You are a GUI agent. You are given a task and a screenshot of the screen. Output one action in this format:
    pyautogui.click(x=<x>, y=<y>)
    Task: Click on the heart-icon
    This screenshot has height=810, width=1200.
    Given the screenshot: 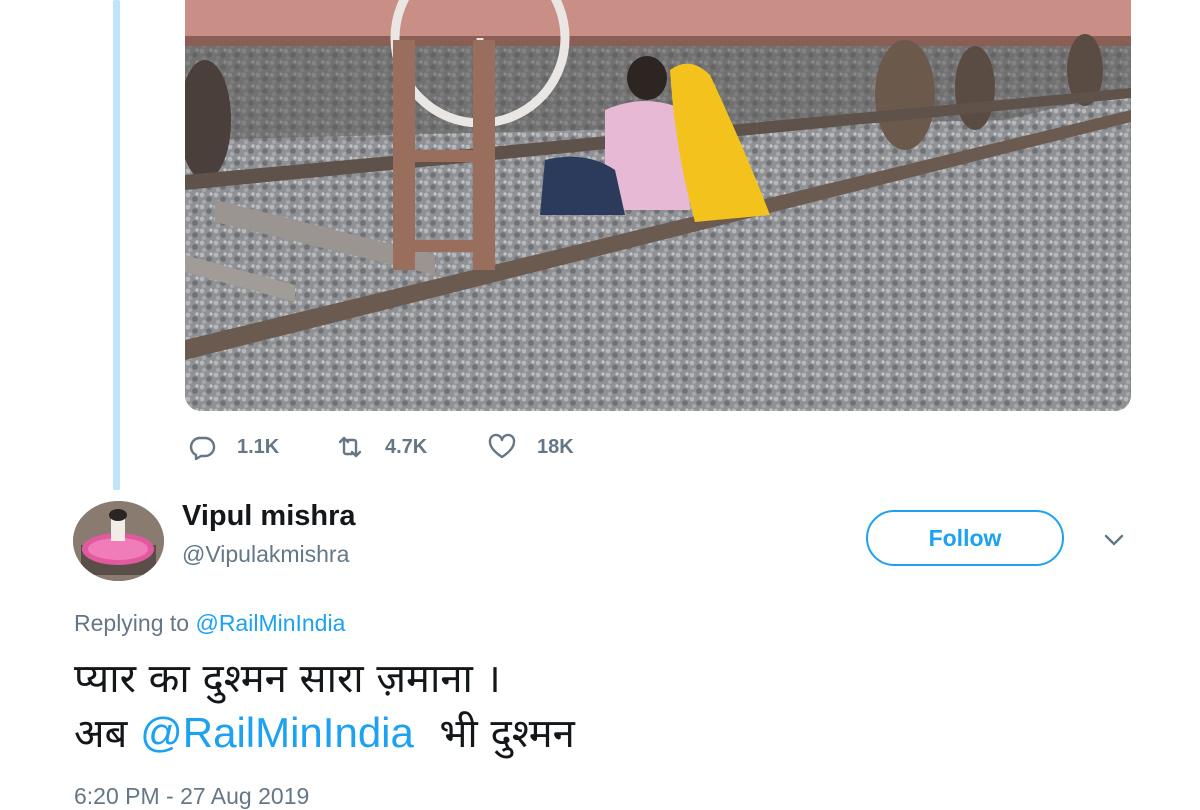 What is the action you would take?
    pyautogui.click(x=502, y=446)
    